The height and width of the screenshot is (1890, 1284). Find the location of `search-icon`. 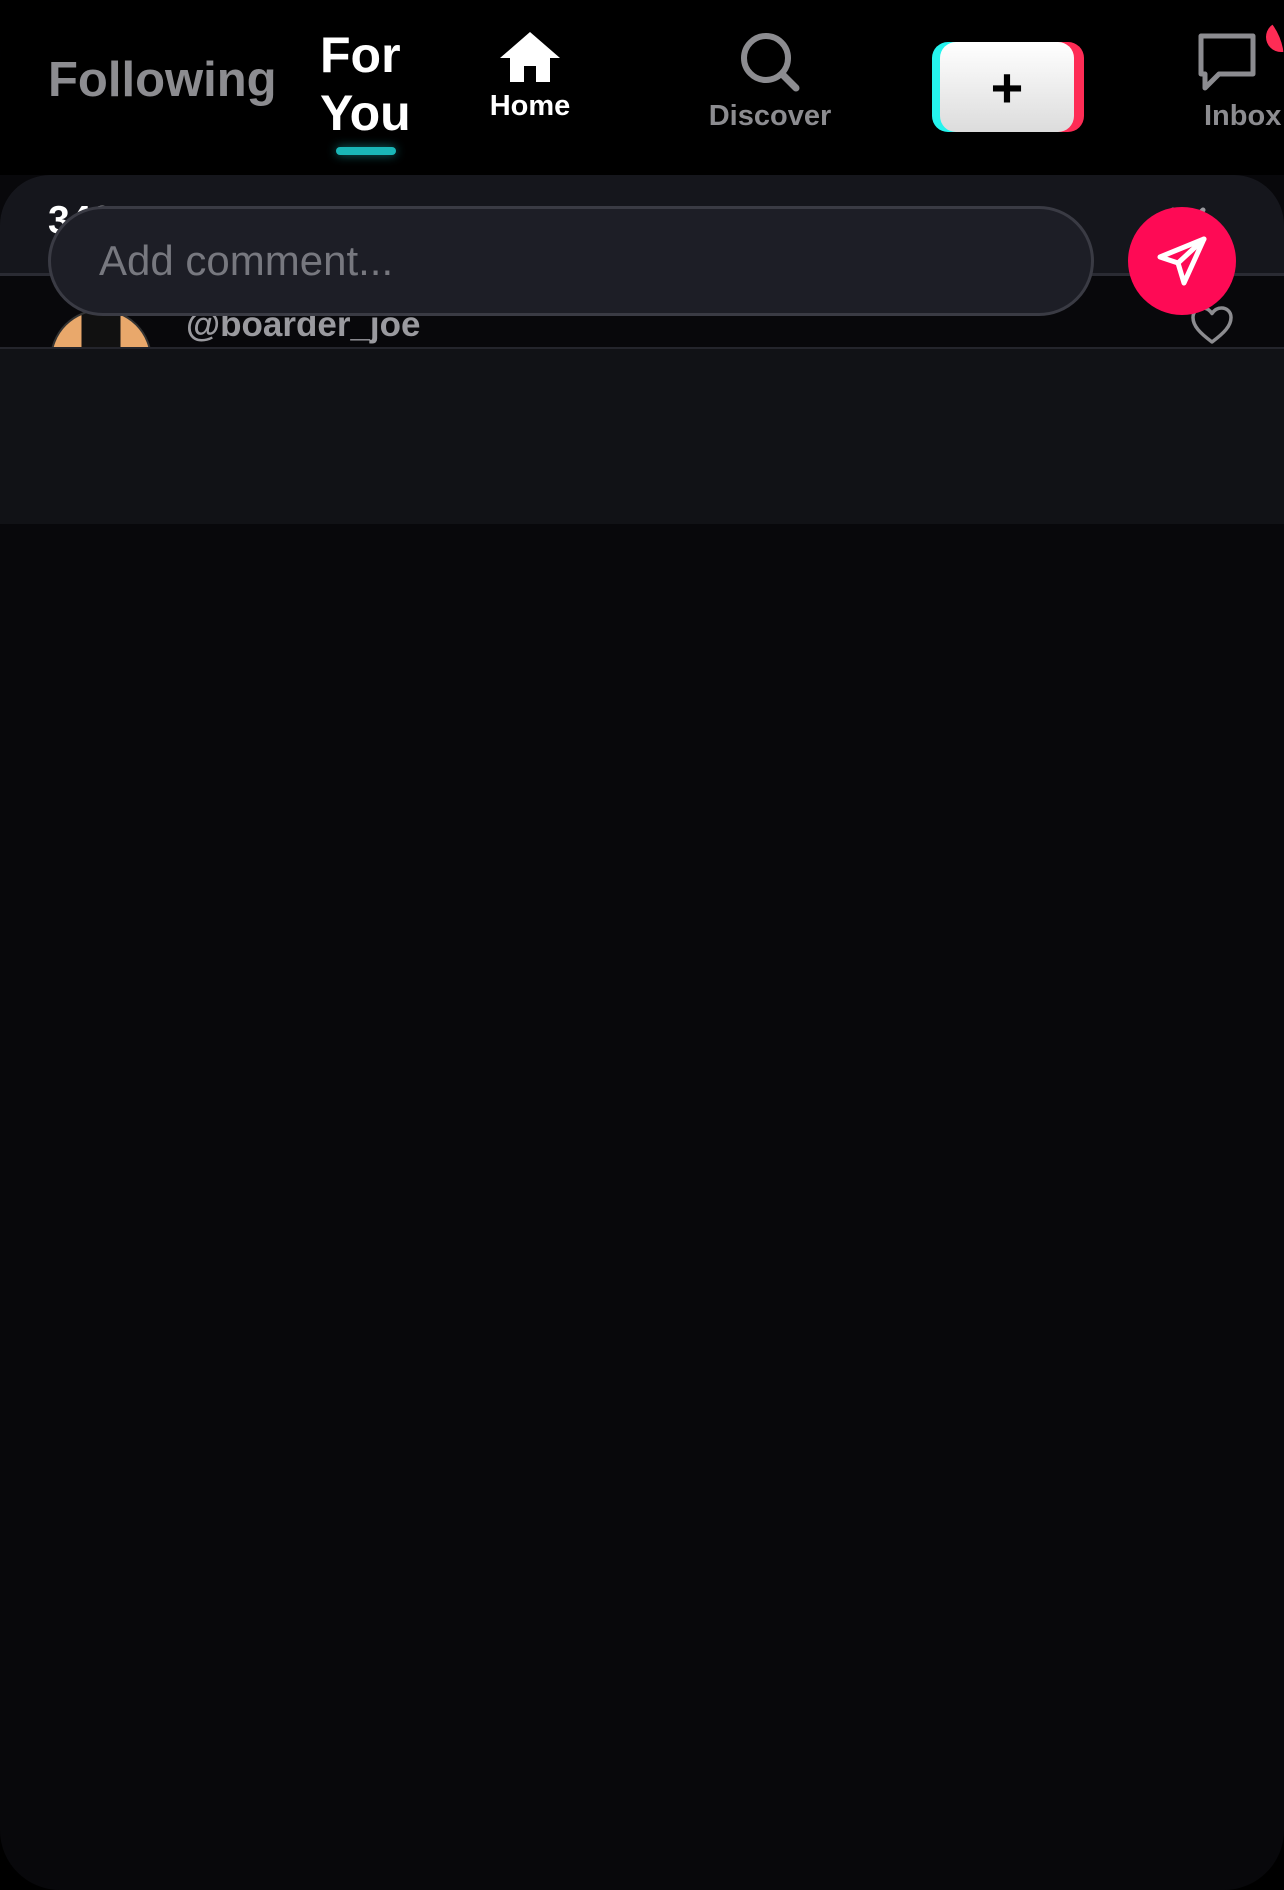

search-icon is located at coordinates (770, 62).